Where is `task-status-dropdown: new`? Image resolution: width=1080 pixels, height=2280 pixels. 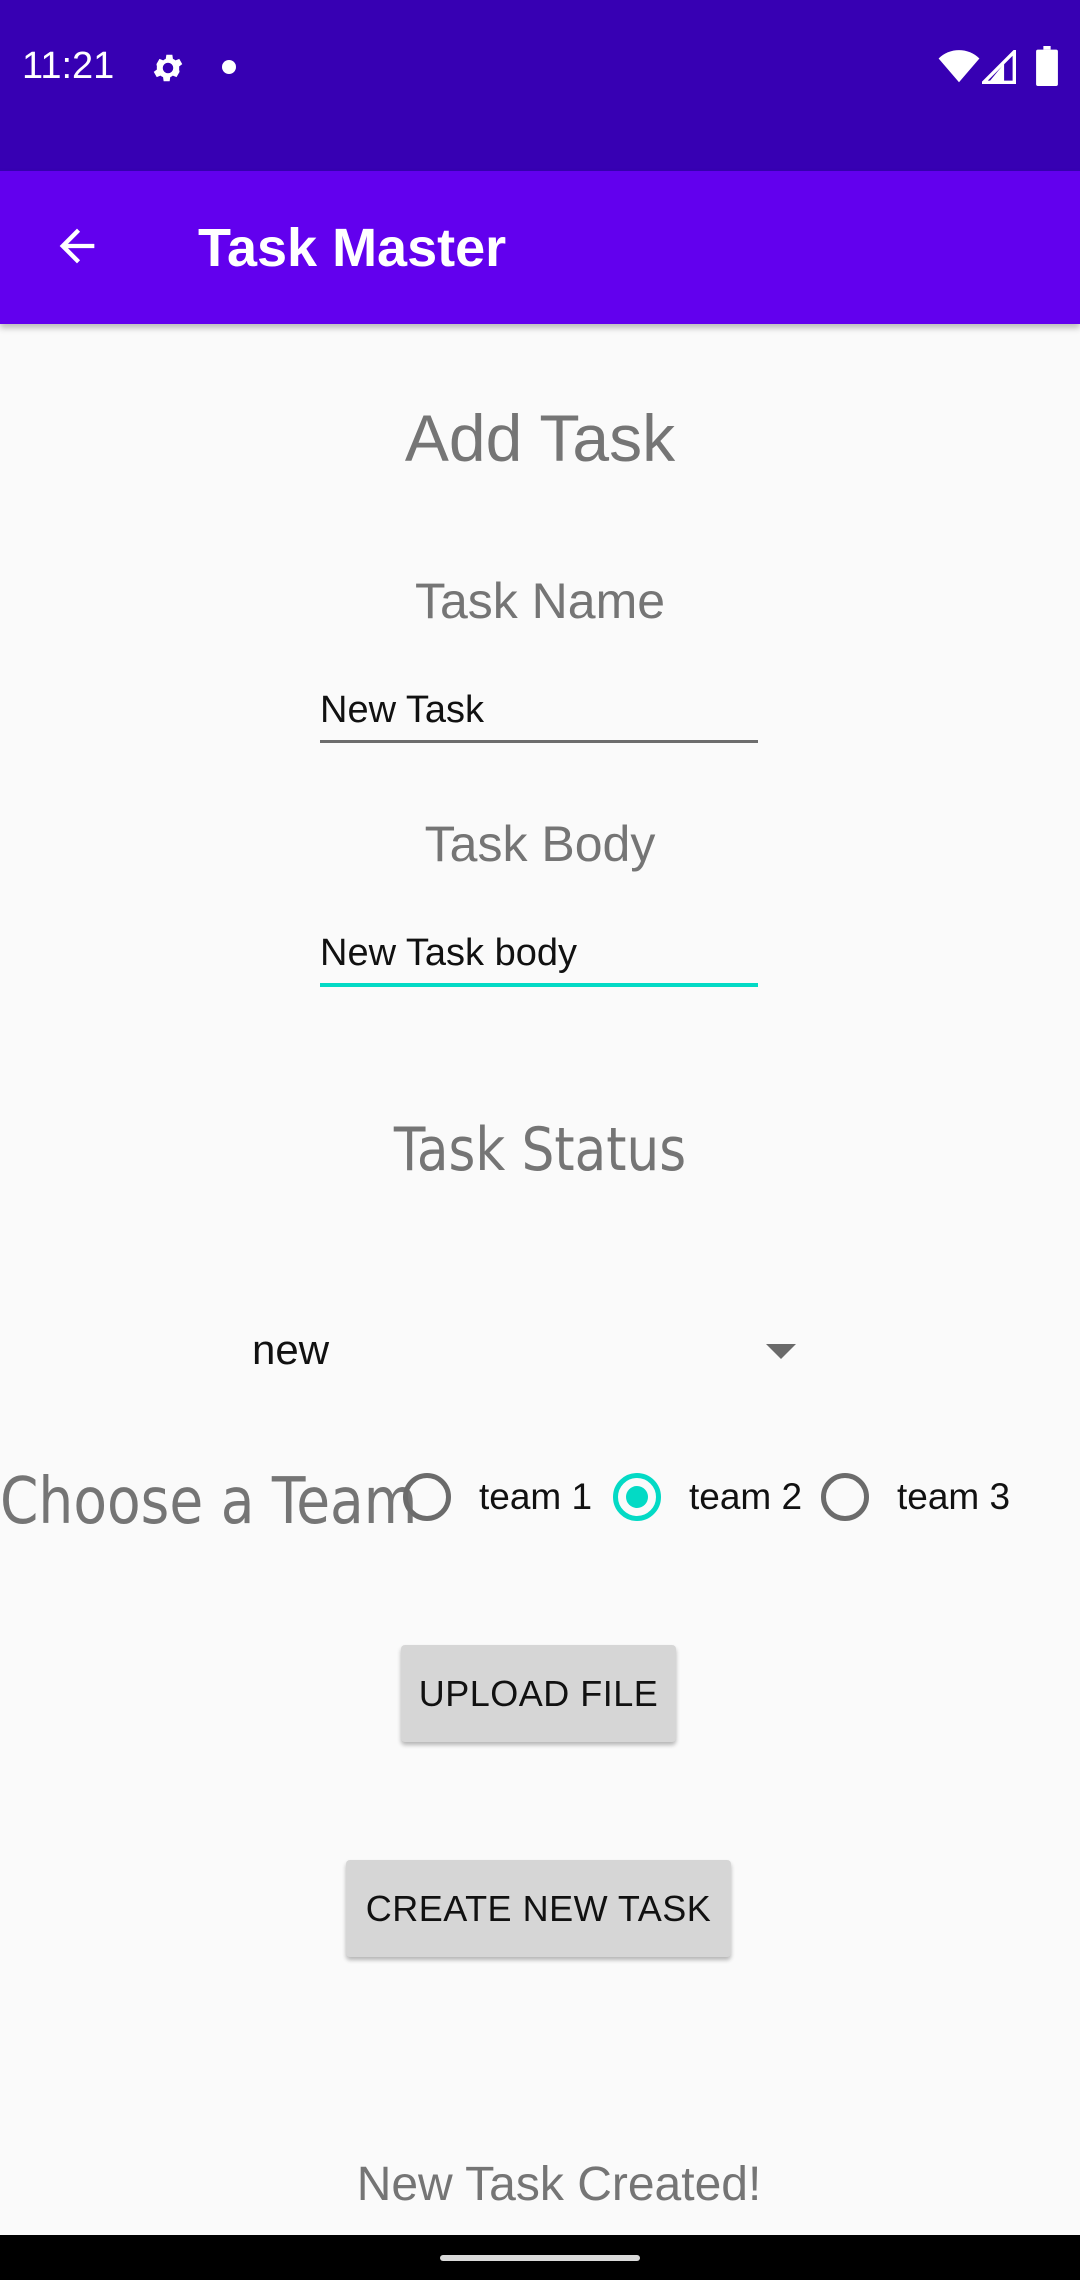 task-status-dropdown: new is located at coordinates (525, 1350).